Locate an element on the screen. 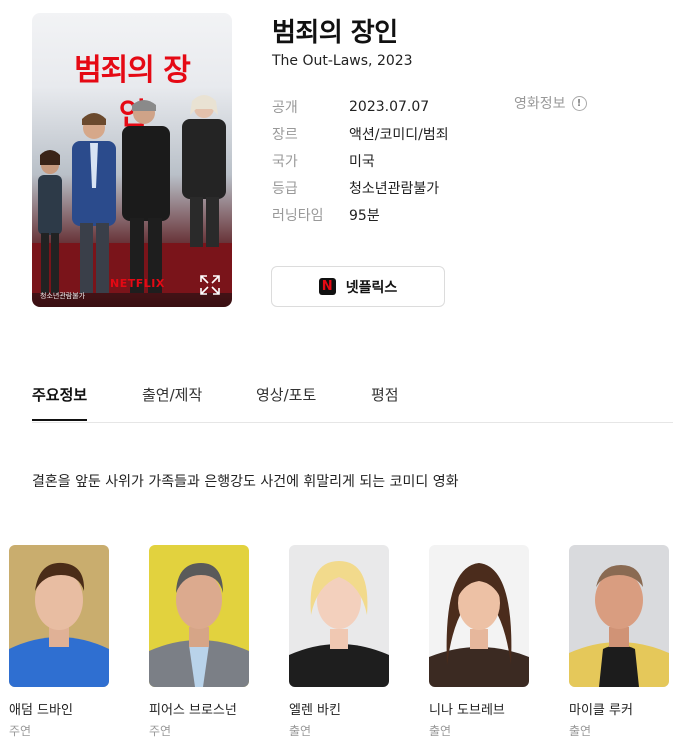 The width and height of the screenshot is (700, 756). meta-row-release: 공개 2023.07.07 is located at coordinates (360, 106).